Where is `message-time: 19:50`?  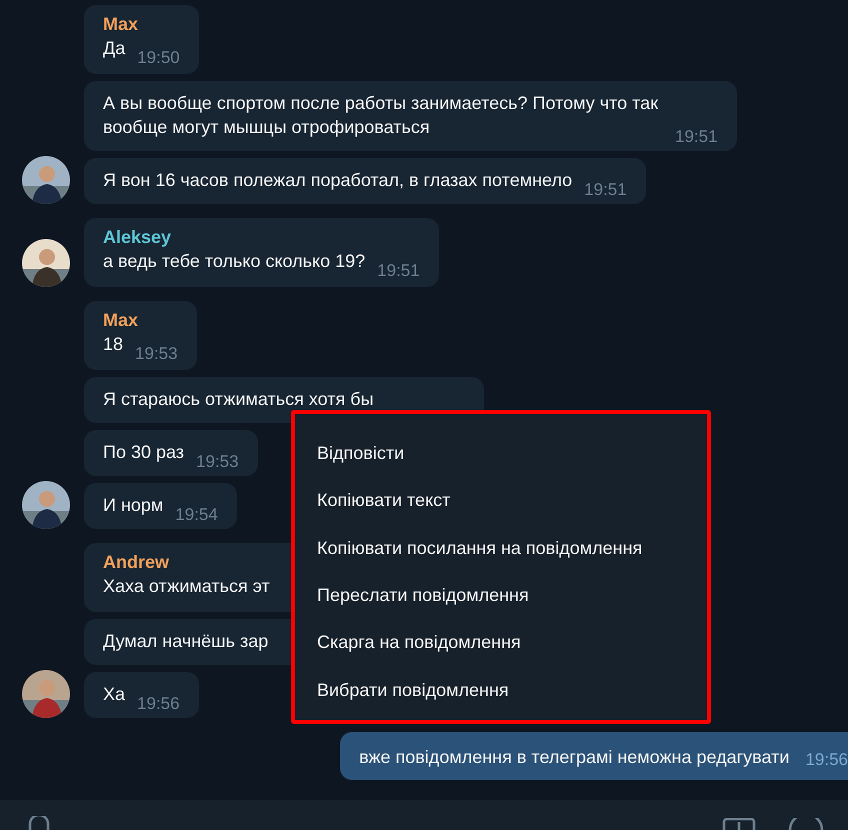
message-time: 19:50 is located at coordinates (158, 58).